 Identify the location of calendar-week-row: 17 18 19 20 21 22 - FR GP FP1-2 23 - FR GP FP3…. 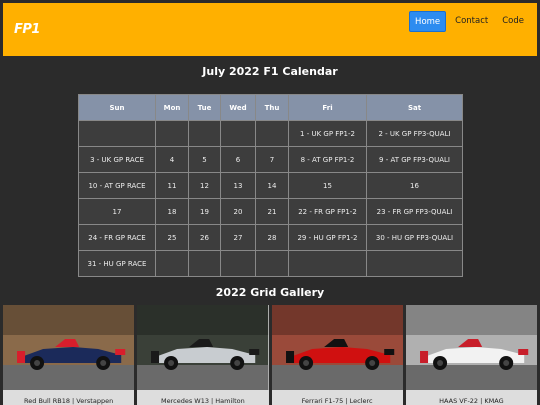
(270, 211).